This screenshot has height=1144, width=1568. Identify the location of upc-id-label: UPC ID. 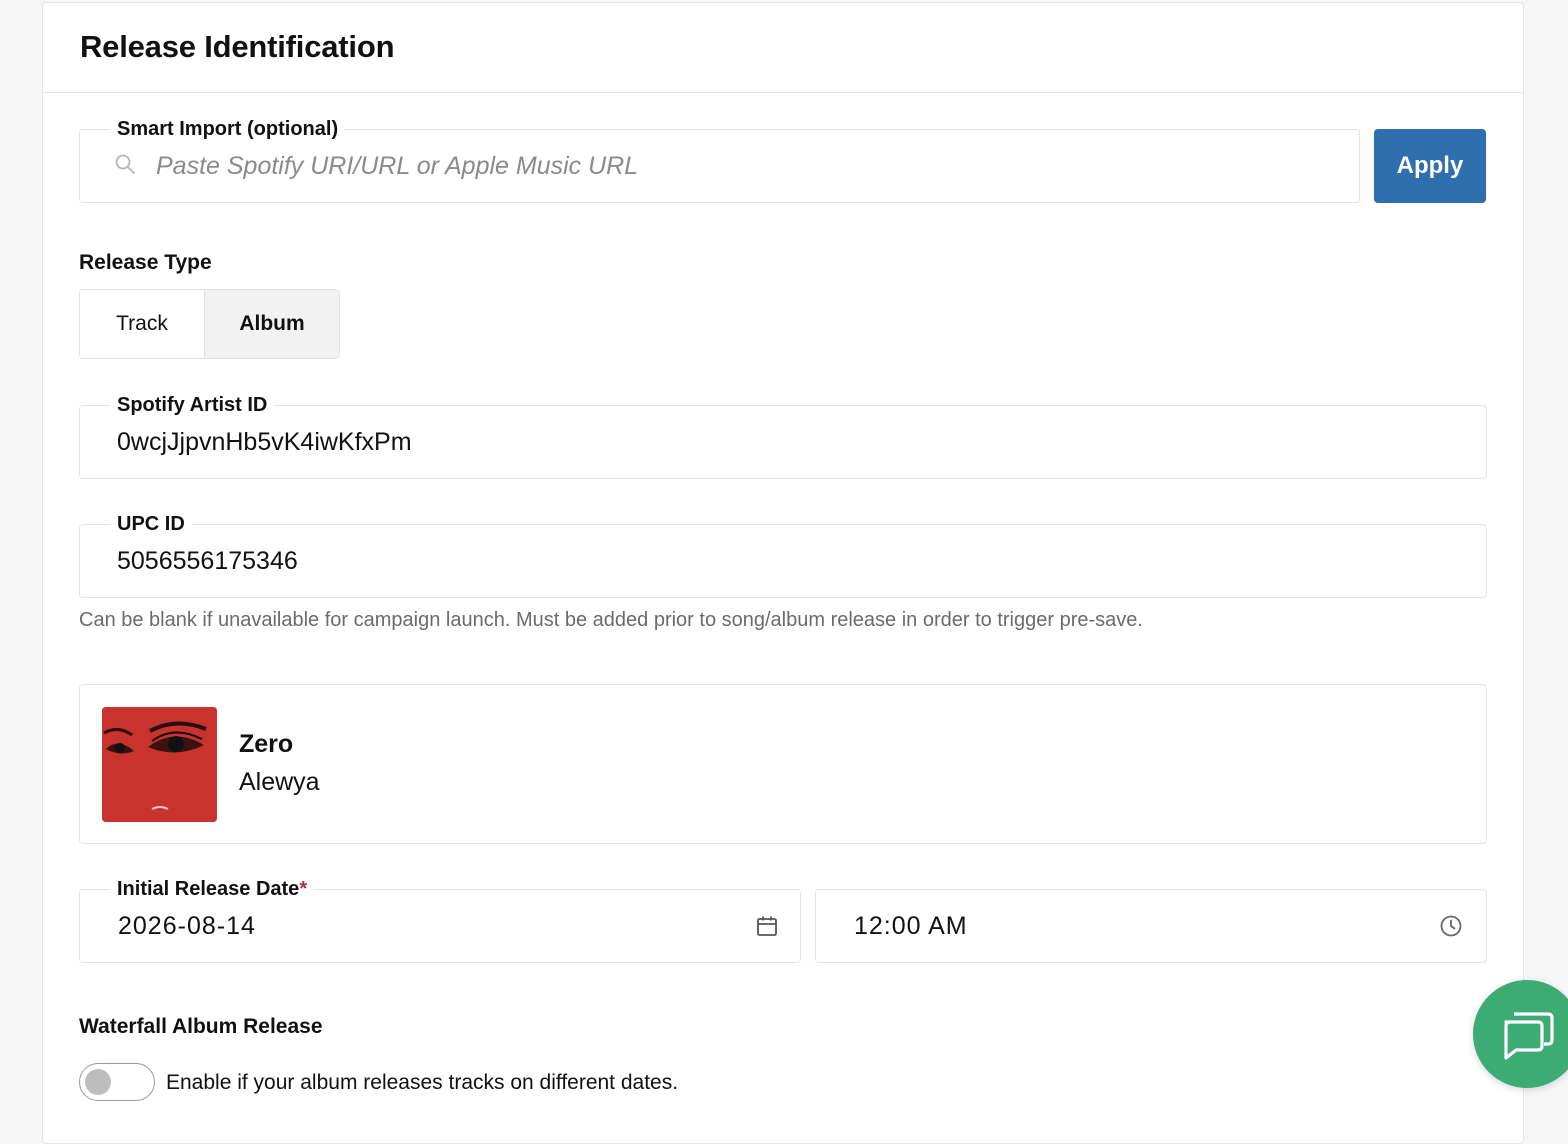
(151, 524).